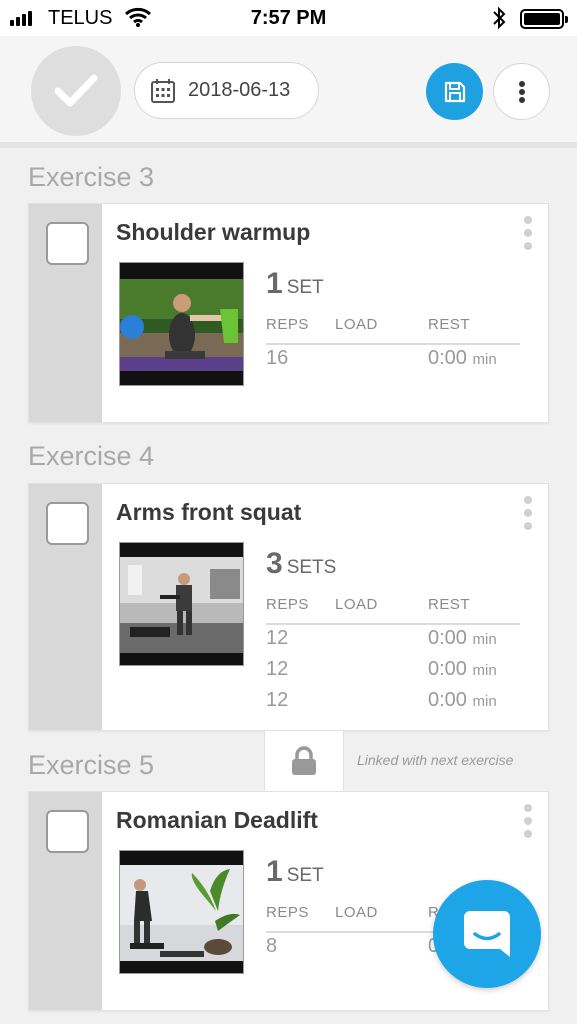 The width and height of the screenshot is (577, 1024). I want to click on lock-icon, so click(304, 760).